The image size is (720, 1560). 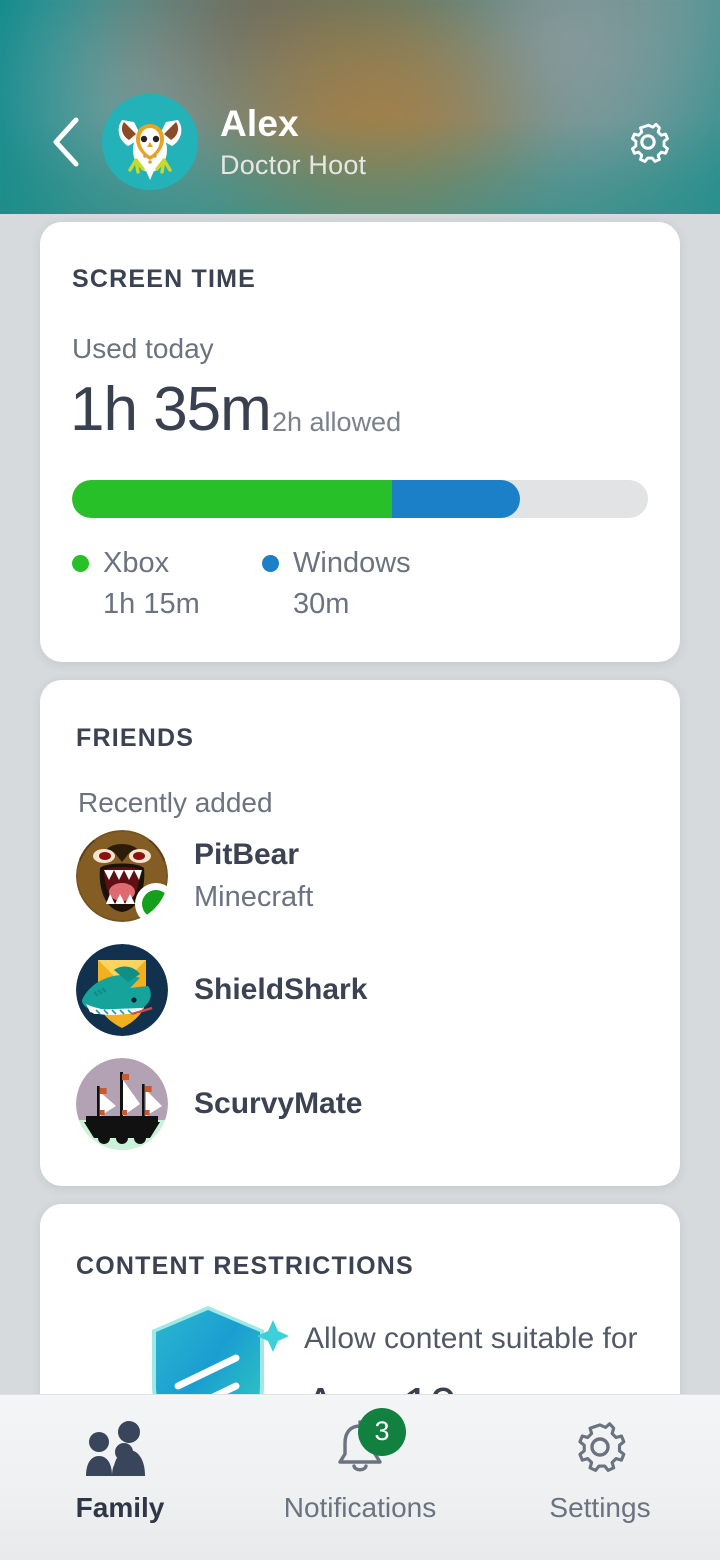 What do you see at coordinates (135, 738) in the screenshot?
I see `friends-title: FRIENDS` at bounding box center [135, 738].